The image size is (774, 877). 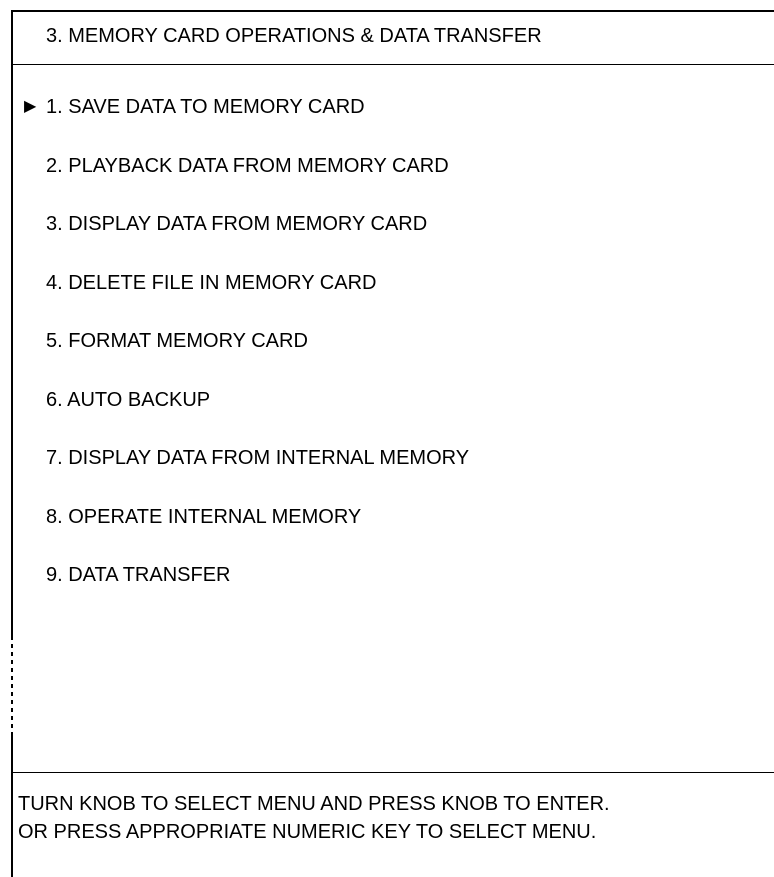 I want to click on menu-item-label: 6. AUTO BACKUP, so click(x=128, y=399).